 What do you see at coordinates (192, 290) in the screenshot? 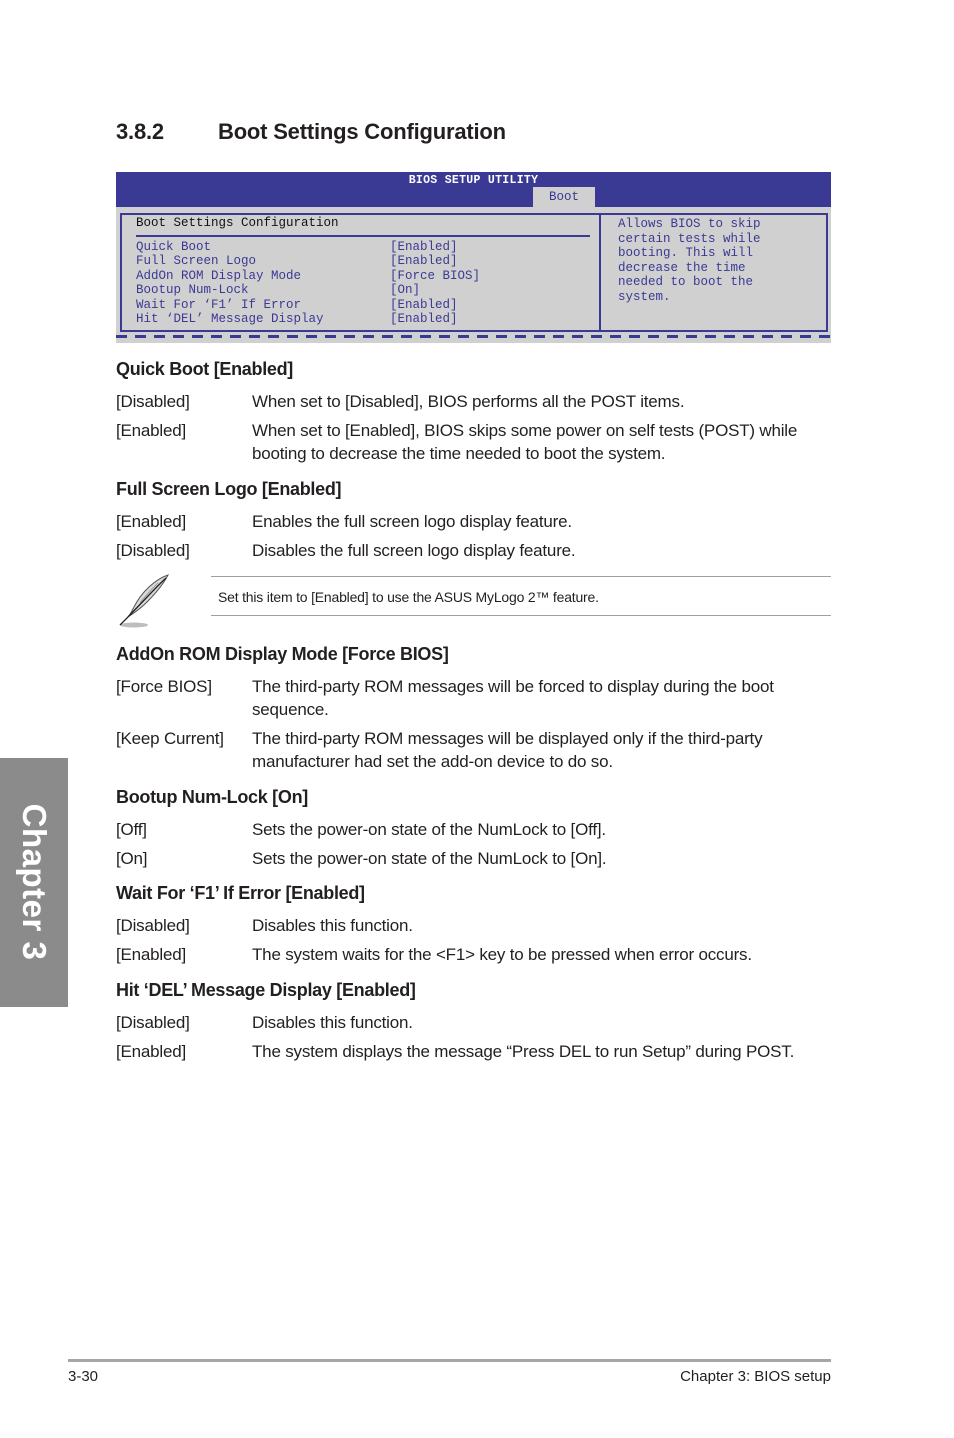
I see `bios-item-label: Bootup Num-Lock` at bounding box center [192, 290].